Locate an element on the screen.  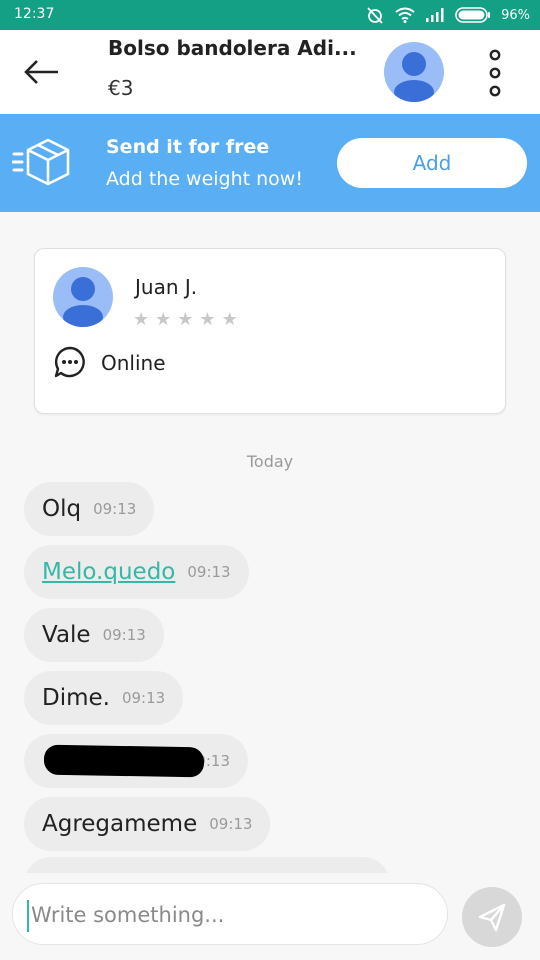
back-arrow-icon is located at coordinates (42, 72).